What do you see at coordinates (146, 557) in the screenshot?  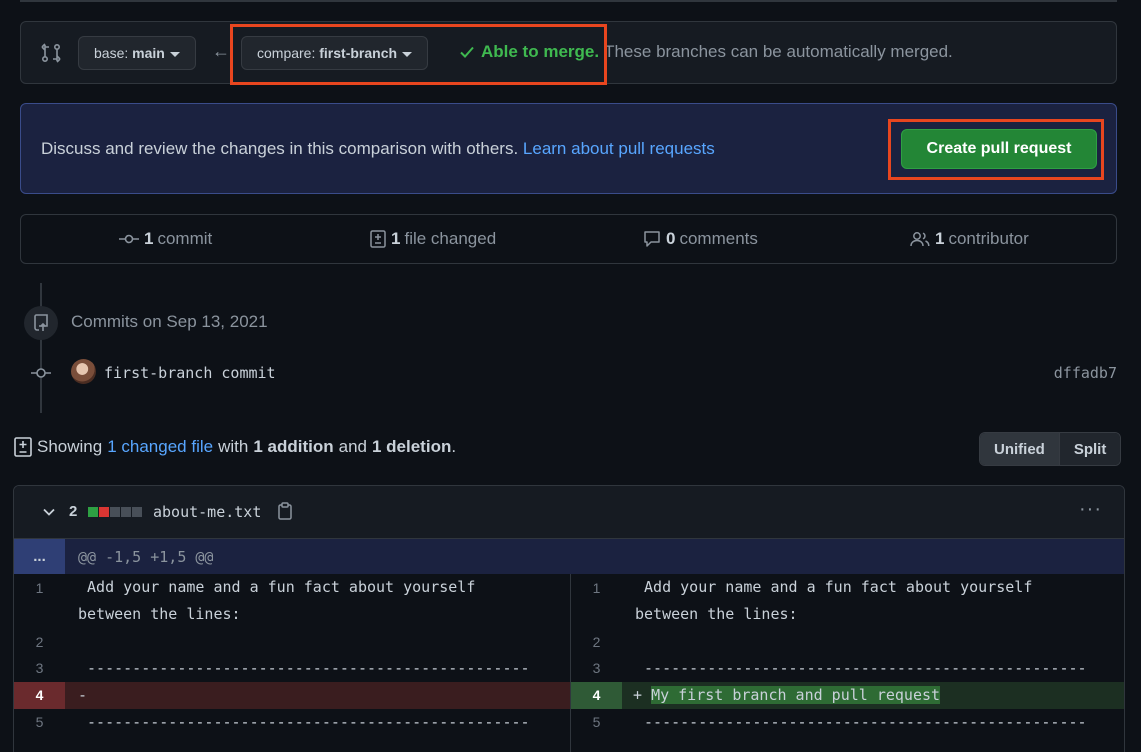 I see `hunk-header-text: @@ -1,5 +1,5 @@` at bounding box center [146, 557].